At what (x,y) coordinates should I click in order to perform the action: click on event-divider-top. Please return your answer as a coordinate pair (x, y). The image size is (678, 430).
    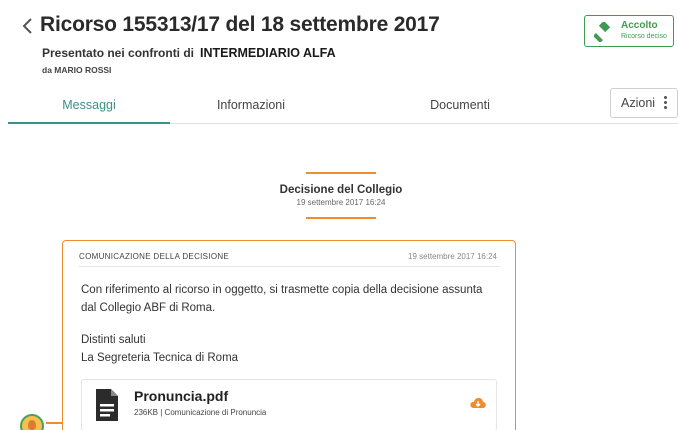
    Looking at the image, I should click on (341, 173).